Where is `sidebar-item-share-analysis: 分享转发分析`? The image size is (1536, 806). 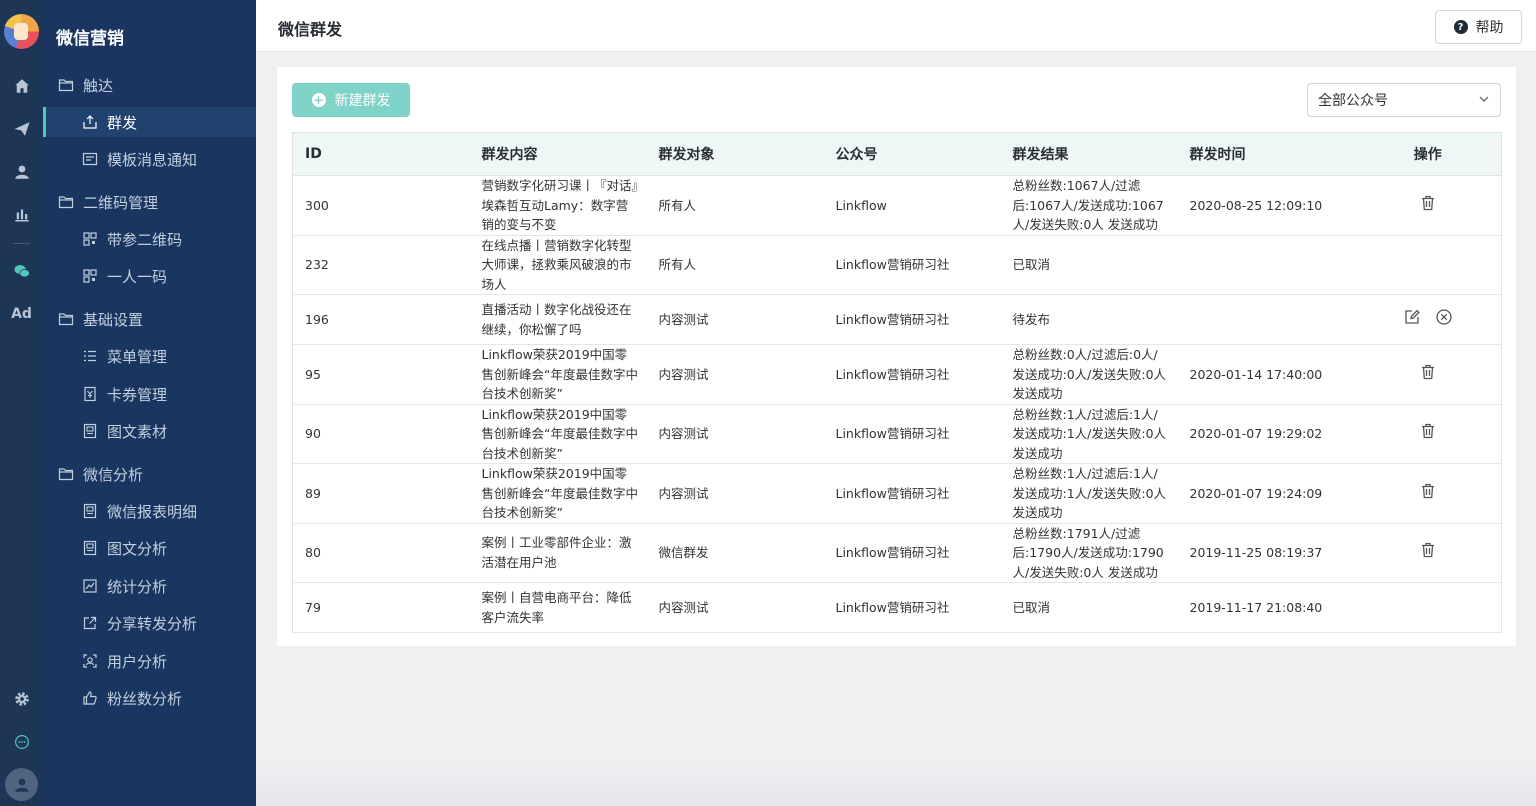
sidebar-item-share-analysis: 分享转发分析 is located at coordinates (149, 623).